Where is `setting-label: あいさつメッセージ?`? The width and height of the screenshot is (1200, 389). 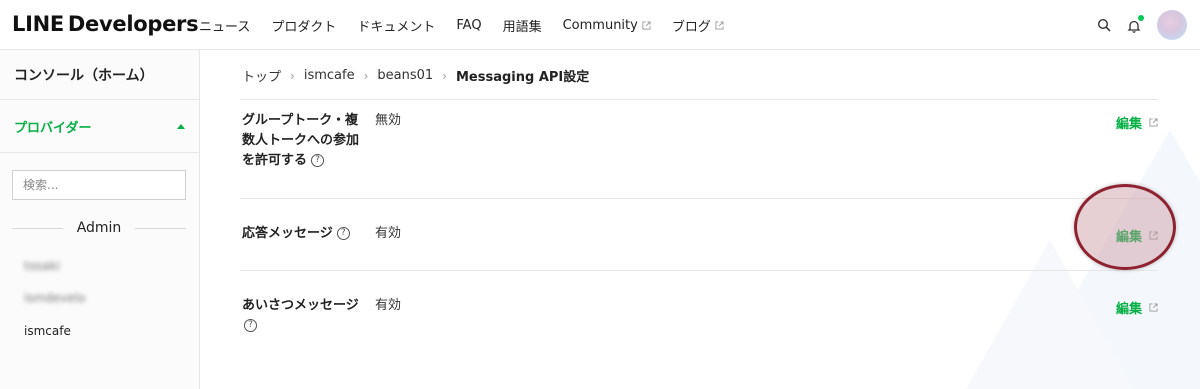
setting-label: あいさつメッセージ? is located at coordinates (300, 315).